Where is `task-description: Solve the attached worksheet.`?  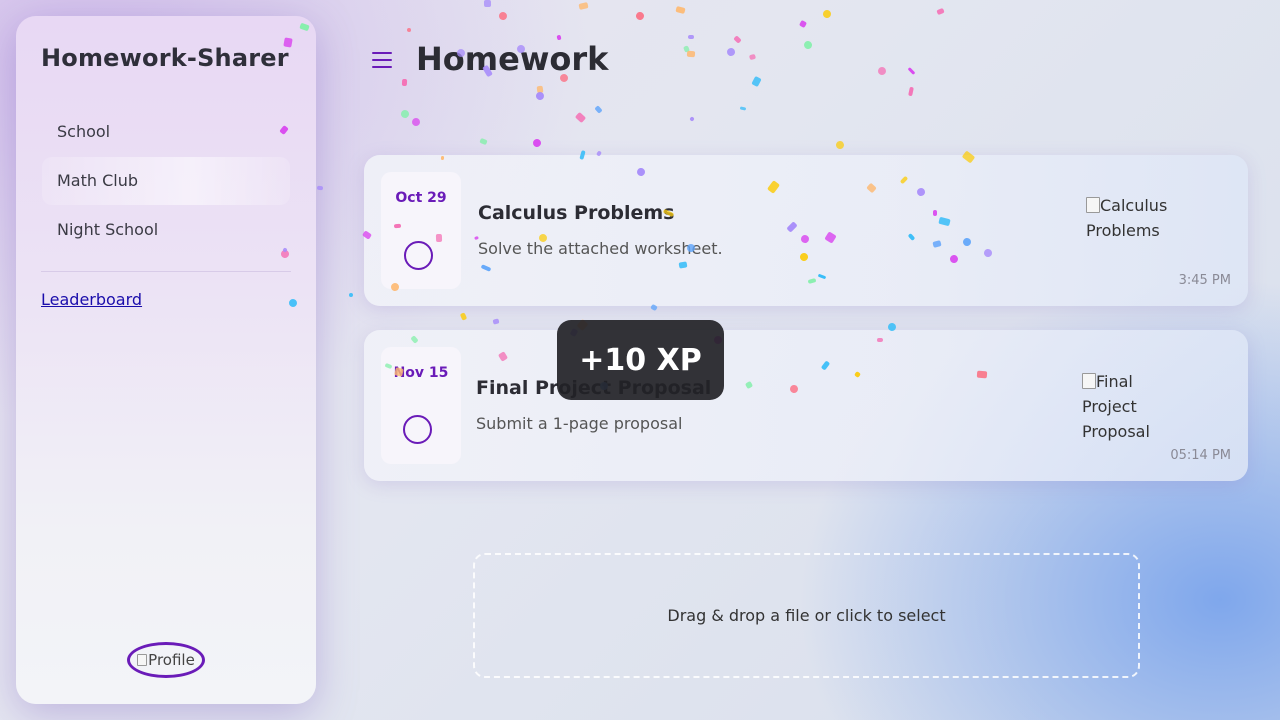
task-description: Solve the attached worksheet. is located at coordinates (600, 248).